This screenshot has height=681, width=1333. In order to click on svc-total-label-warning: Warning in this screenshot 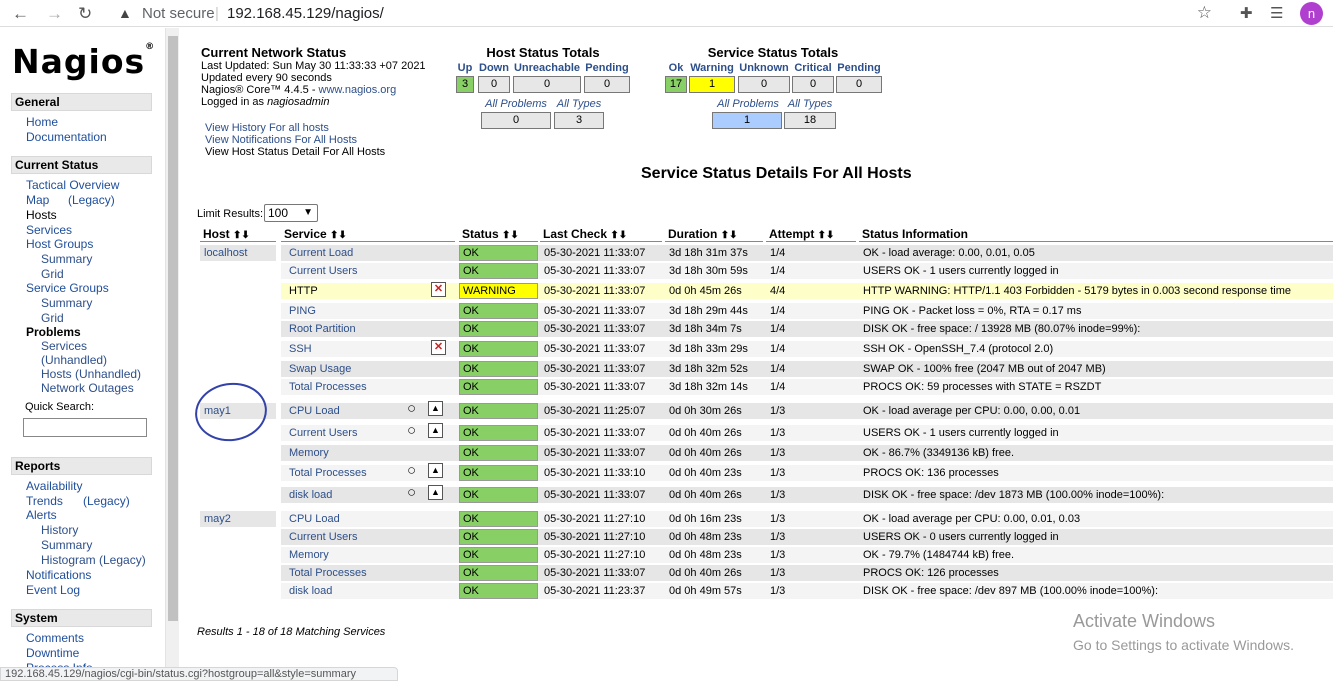, I will do `click(712, 68)`.